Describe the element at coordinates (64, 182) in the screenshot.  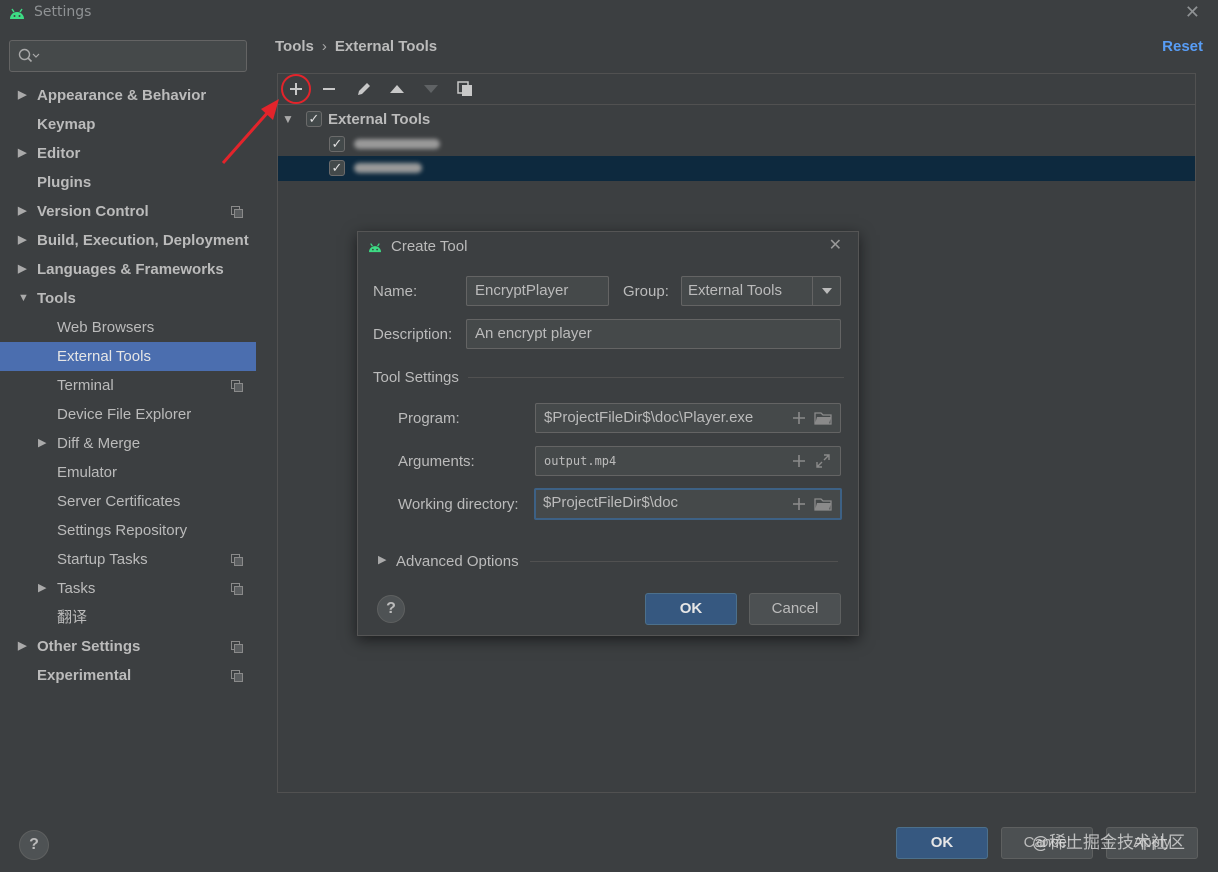
I see `sidebar-item-label: Plugins` at that location.